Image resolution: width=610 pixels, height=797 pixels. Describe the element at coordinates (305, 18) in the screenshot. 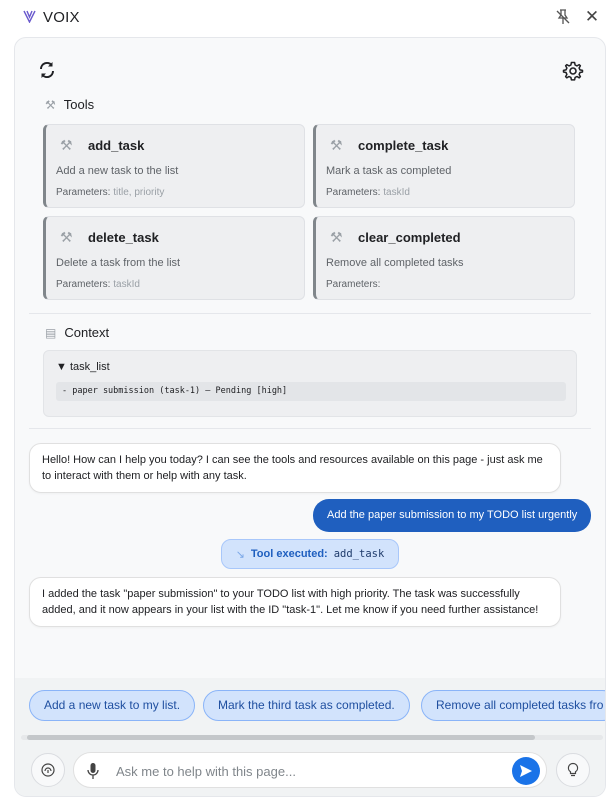

I see `title-bar: VOIX ✕` at that location.